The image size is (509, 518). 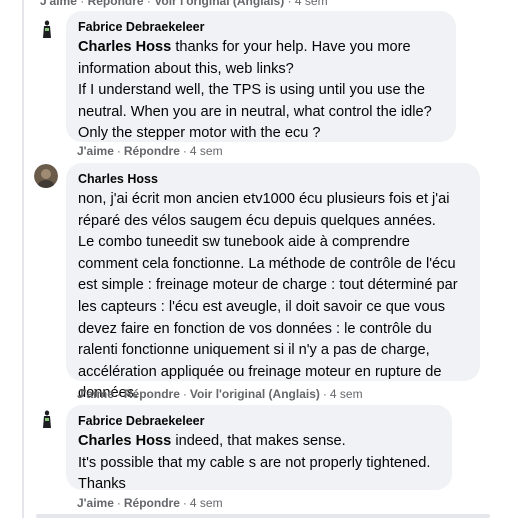 What do you see at coordinates (102, 484) in the screenshot?
I see `comment-line: Thanks` at bounding box center [102, 484].